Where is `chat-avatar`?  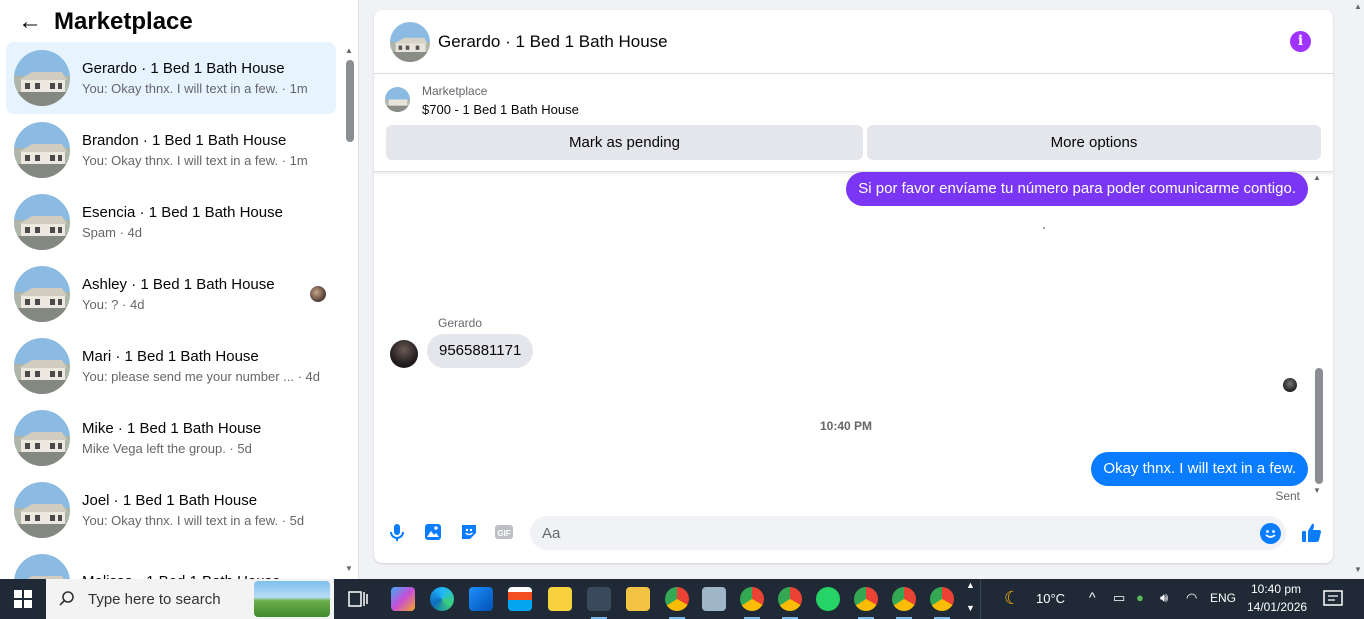 chat-avatar is located at coordinates (410, 41).